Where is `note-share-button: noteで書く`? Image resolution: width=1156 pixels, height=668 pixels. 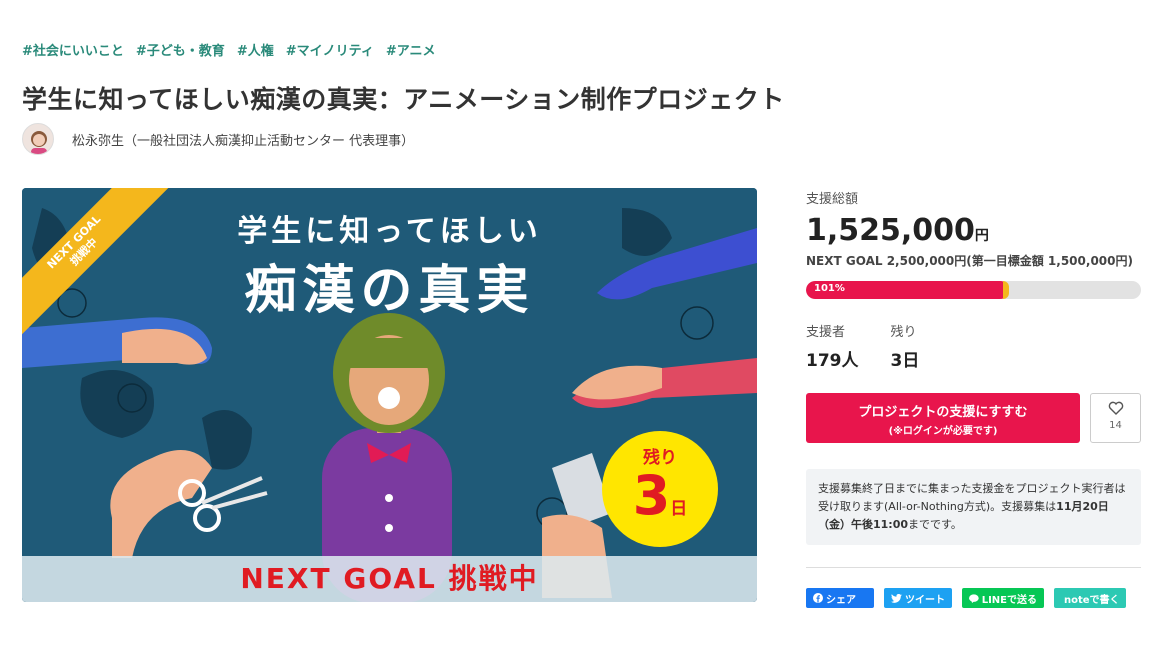 note-share-button: noteで書く is located at coordinates (1090, 598).